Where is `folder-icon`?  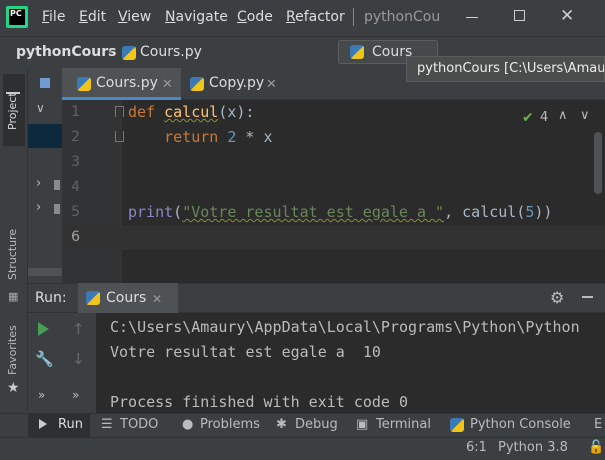
folder-icon is located at coordinates (13, 93).